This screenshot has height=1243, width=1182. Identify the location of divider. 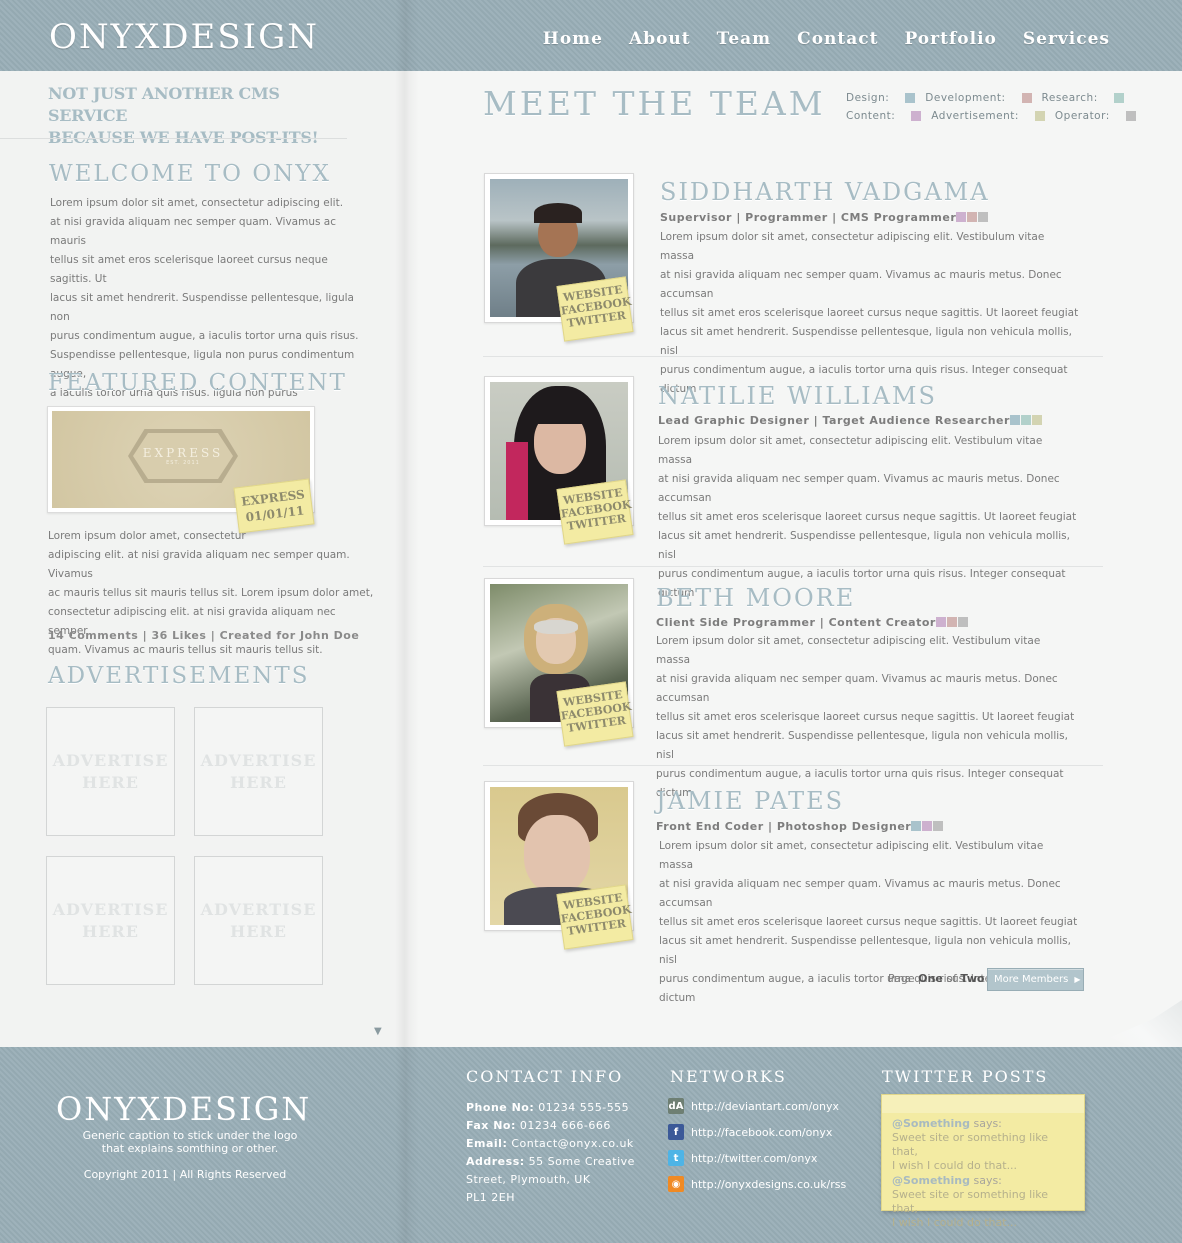
(173, 138).